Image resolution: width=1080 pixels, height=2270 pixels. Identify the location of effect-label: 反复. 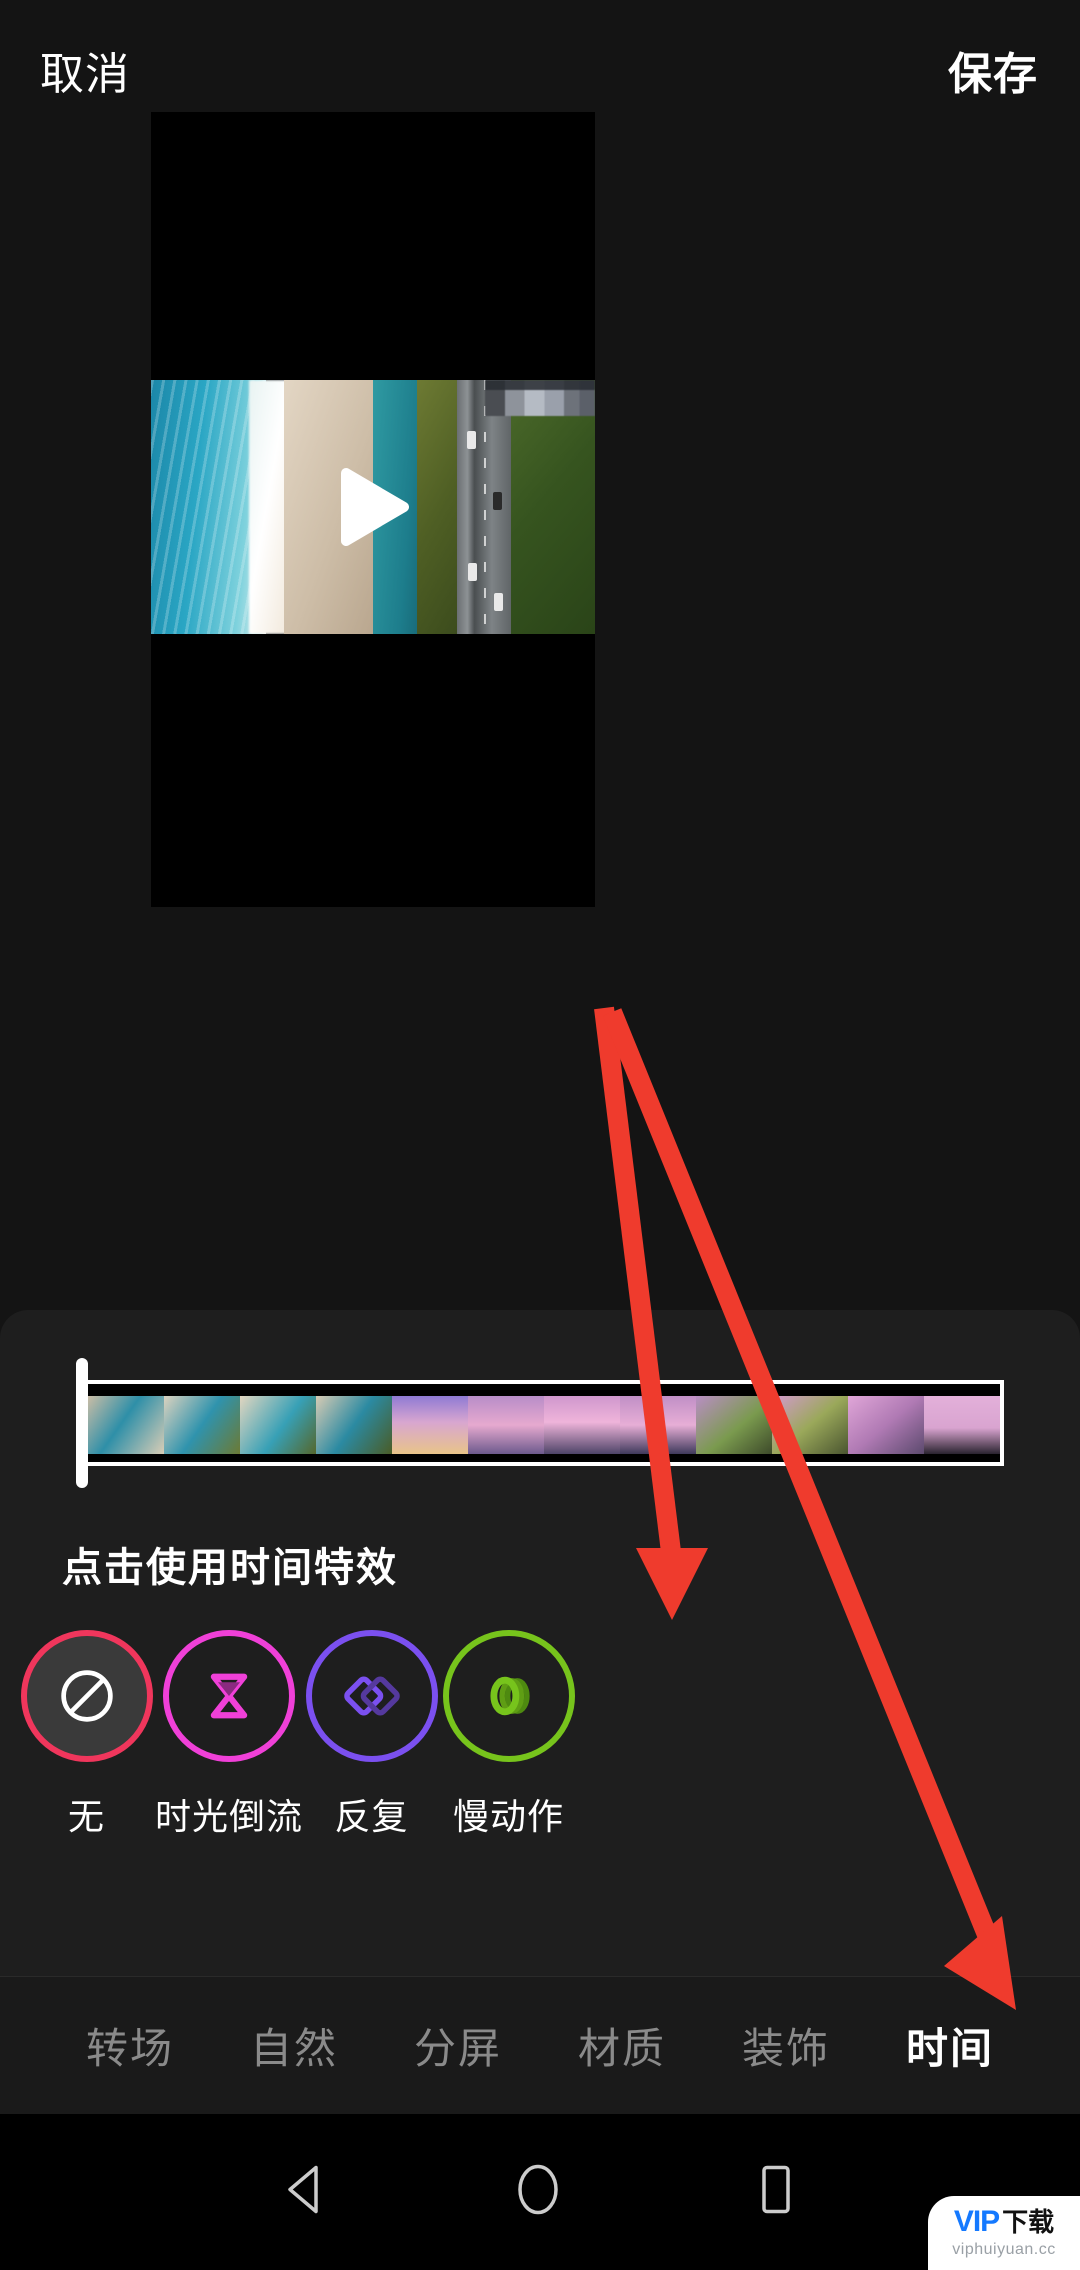
(371, 1816).